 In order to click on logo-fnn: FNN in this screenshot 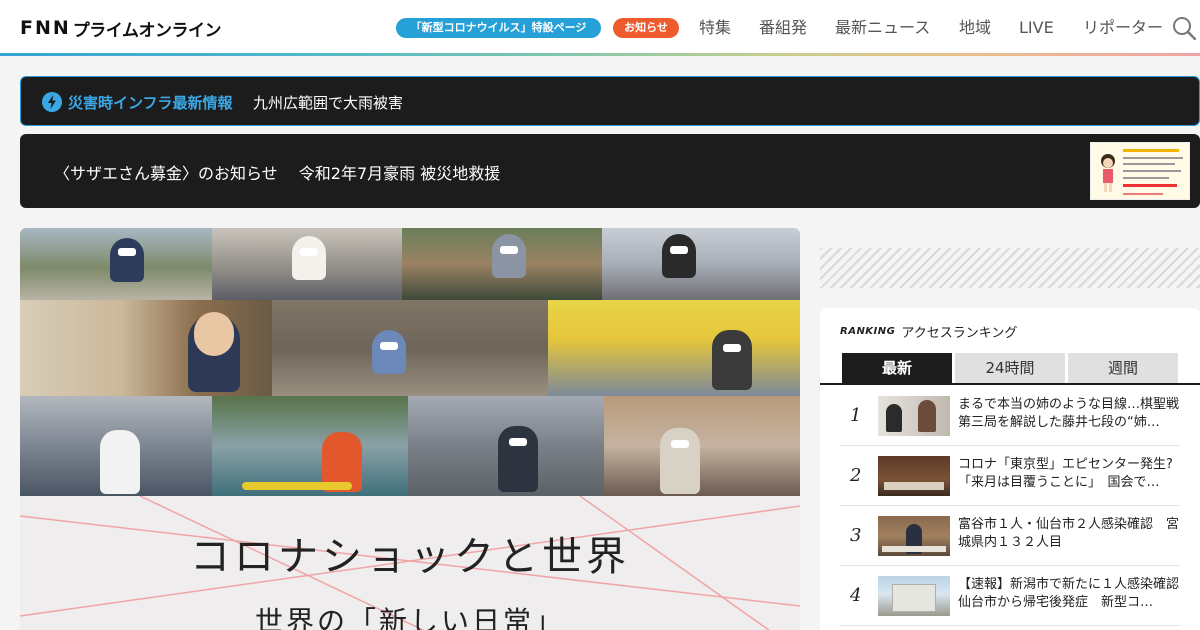, I will do `click(45, 28)`.